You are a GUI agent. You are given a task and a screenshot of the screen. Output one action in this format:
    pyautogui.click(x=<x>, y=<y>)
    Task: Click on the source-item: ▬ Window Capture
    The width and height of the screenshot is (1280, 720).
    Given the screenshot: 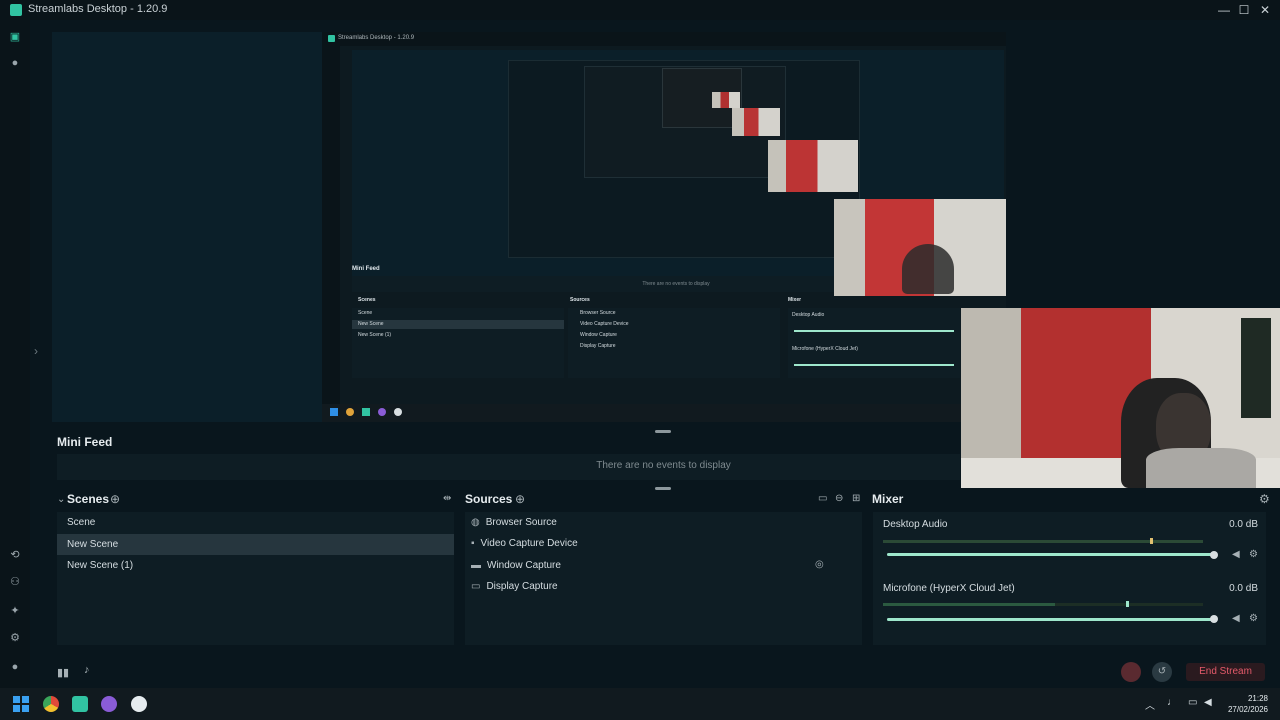 What is the action you would take?
    pyautogui.click(x=663, y=565)
    